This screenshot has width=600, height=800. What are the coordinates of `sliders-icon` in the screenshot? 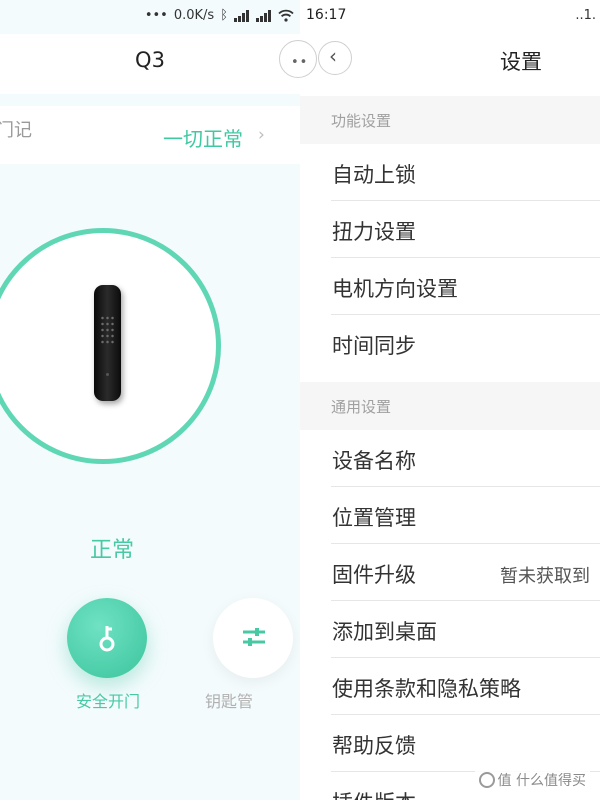 It's located at (254, 637).